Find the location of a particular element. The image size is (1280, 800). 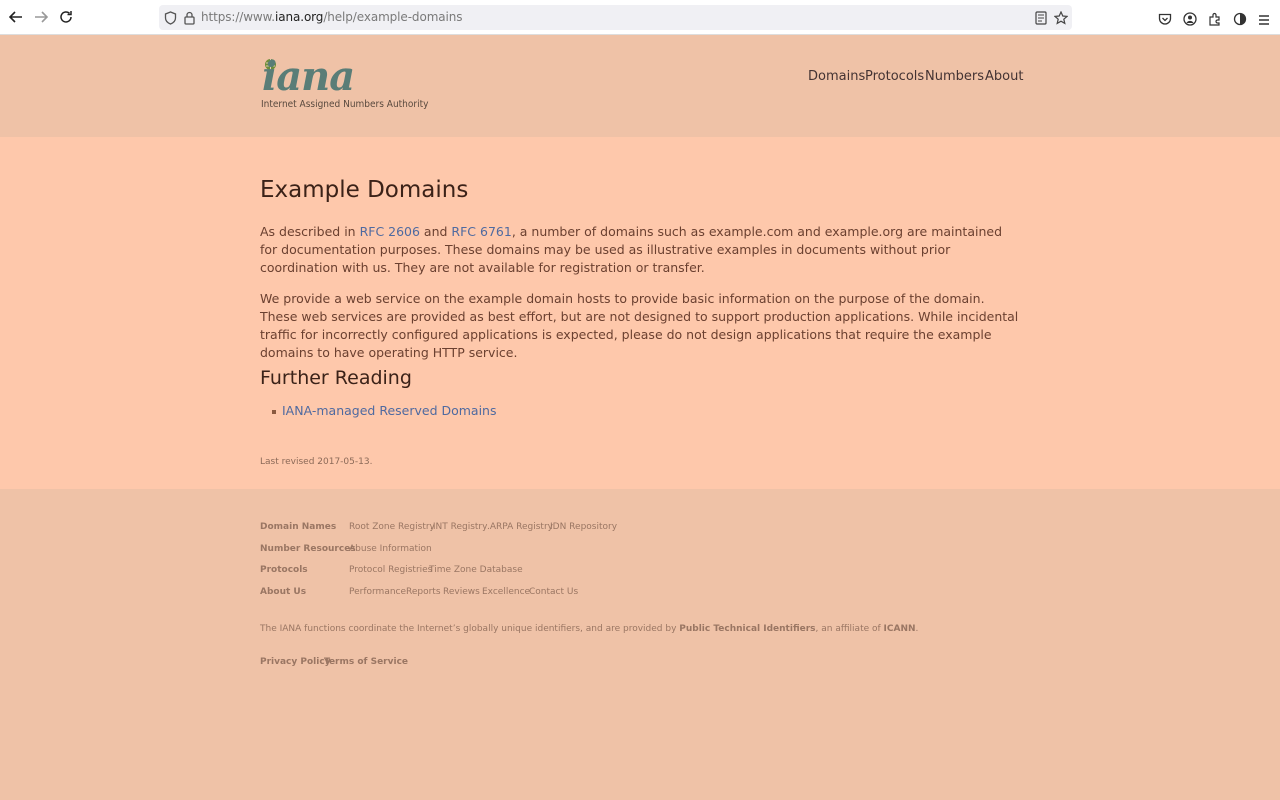

privacy-policy-link: Privacy Policy is located at coordinates (295, 662).